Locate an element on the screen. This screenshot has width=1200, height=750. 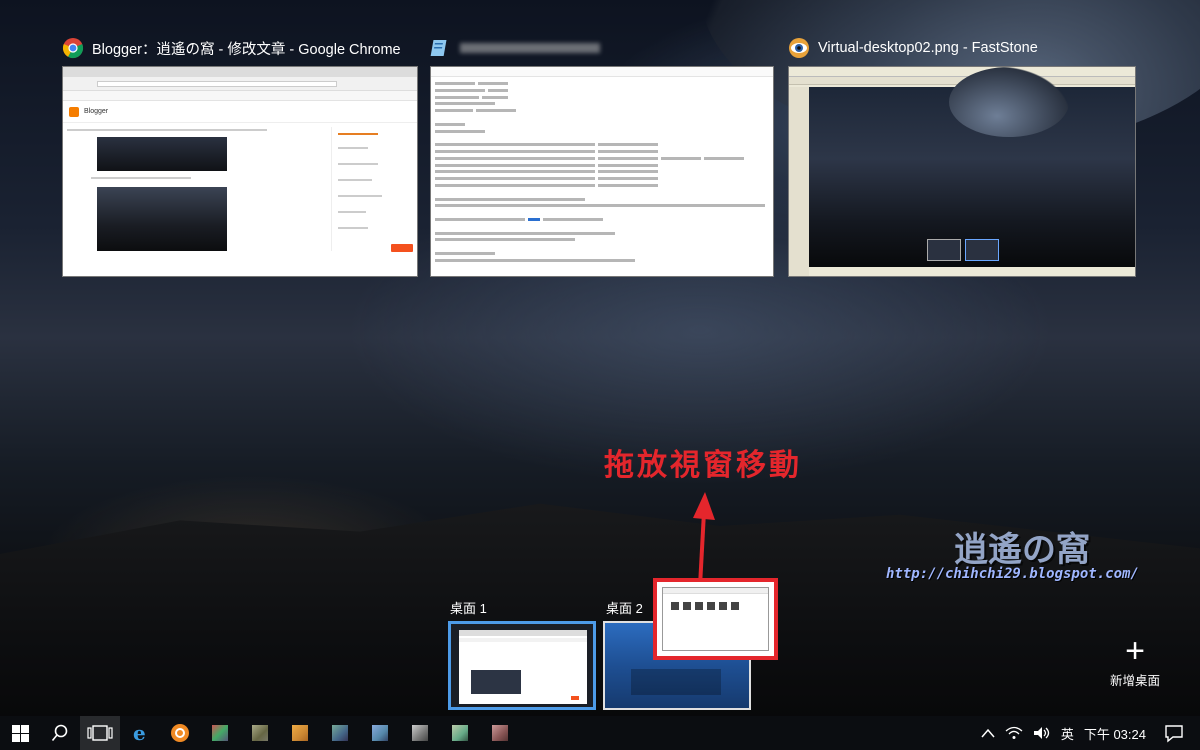
window-notepad-header is located at coordinates (515, 48).